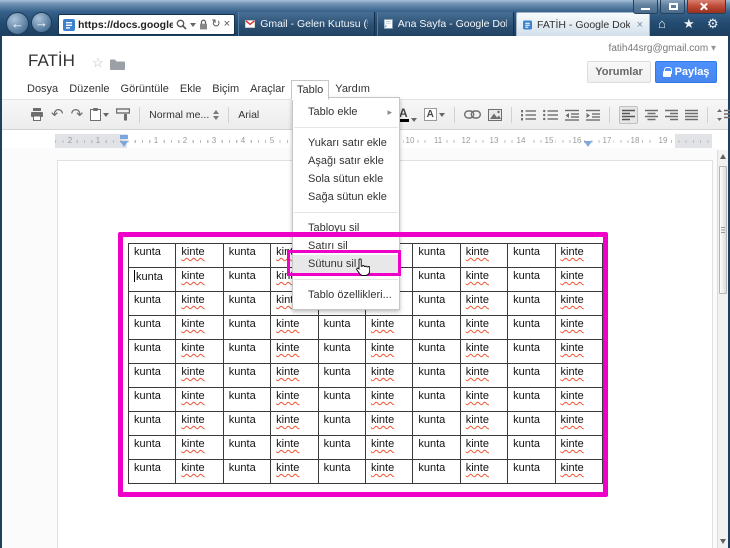 Image resolution: width=730 pixels, height=548 pixels. Describe the element at coordinates (706, 7) in the screenshot. I see `close-button` at that location.